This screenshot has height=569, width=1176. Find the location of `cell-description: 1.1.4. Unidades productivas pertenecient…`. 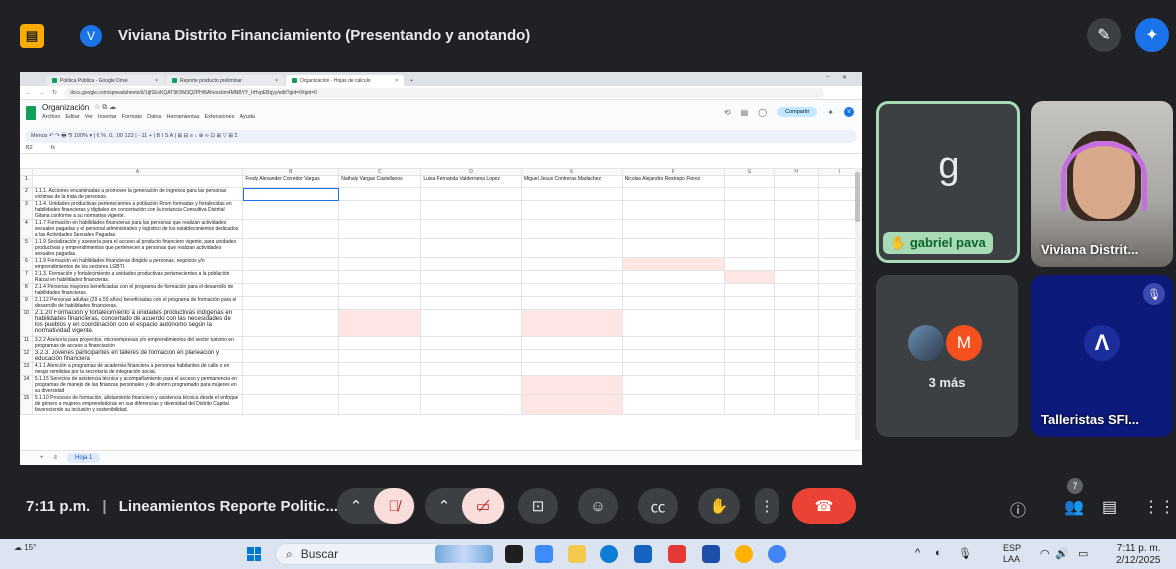

cell-description: 1.1.4. Unidades productivas pertenecient… is located at coordinates (137, 210).